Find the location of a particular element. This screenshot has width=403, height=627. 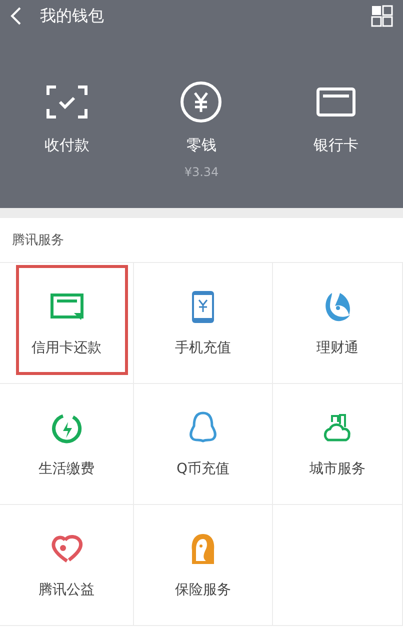

service-label: 保险服务 is located at coordinates (203, 590).